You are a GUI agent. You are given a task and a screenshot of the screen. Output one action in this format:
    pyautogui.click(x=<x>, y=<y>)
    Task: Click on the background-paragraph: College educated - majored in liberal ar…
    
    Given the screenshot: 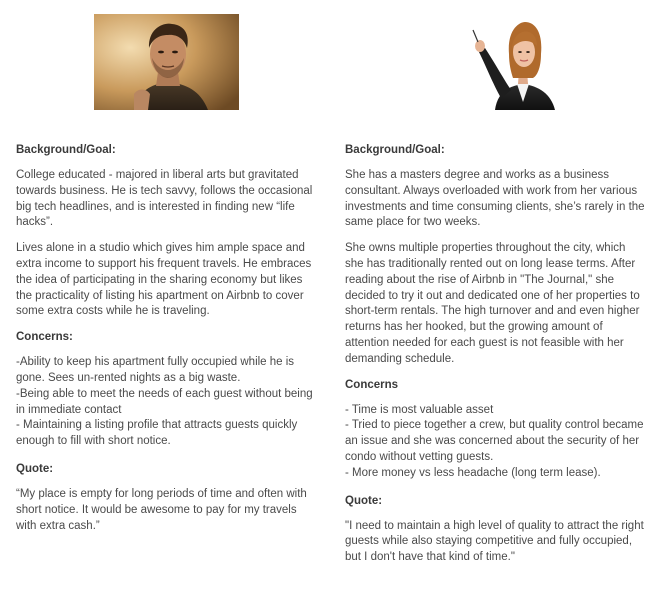 What is the action you would take?
    pyautogui.click(x=164, y=199)
    